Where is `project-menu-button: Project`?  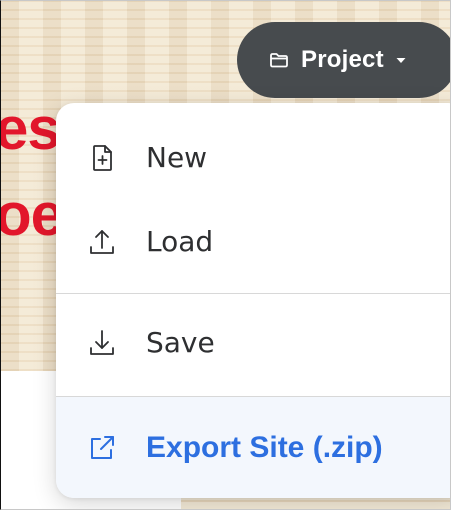
project-menu-button: Project is located at coordinates (343, 60).